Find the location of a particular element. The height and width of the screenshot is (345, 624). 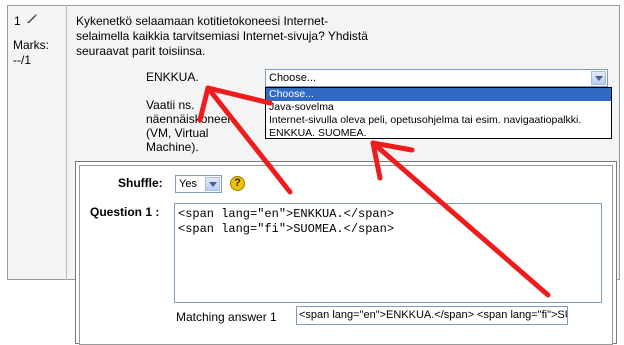

question-info-divider is located at coordinates (66, 142).